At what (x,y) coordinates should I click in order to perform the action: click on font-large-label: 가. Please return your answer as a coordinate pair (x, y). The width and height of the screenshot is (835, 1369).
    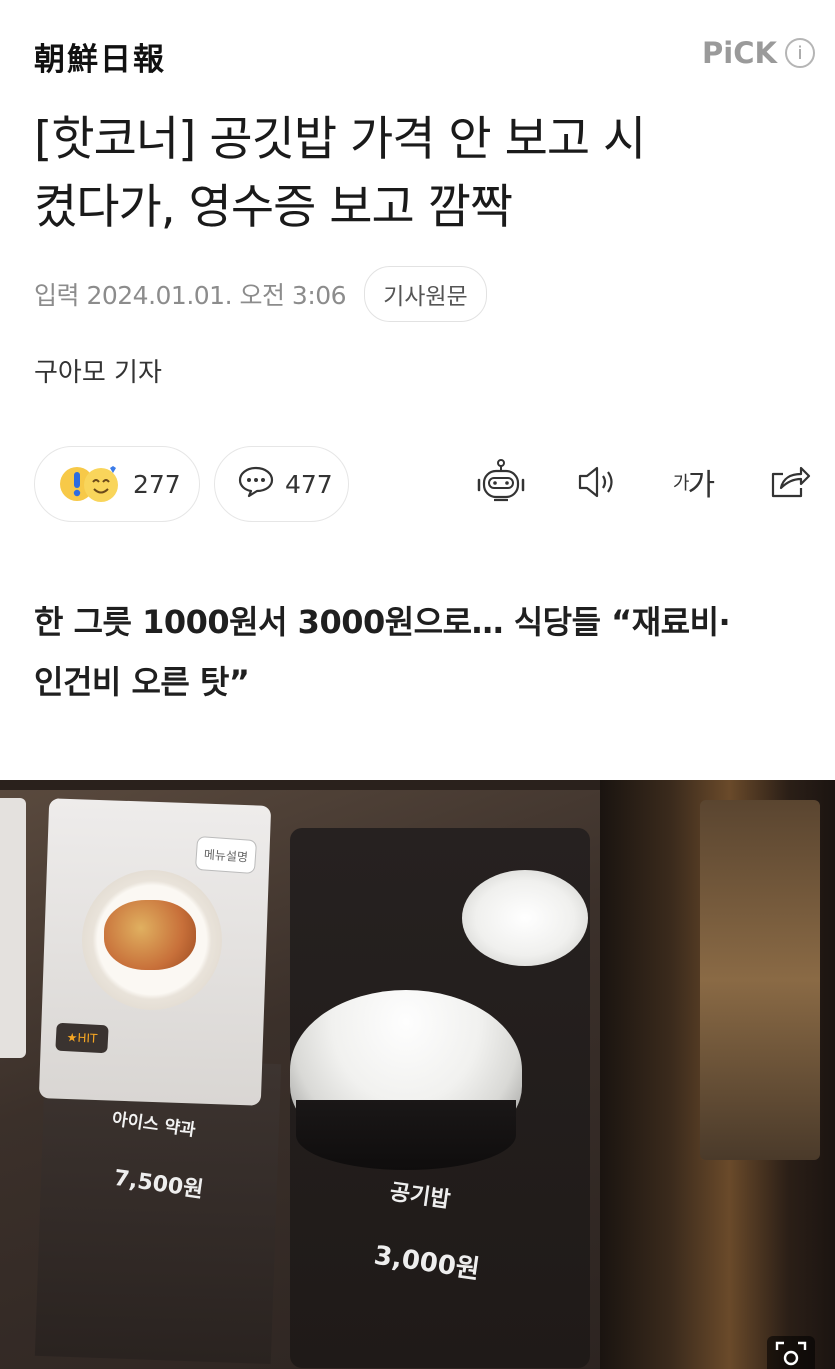
    Looking at the image, I should click on (701, 485).